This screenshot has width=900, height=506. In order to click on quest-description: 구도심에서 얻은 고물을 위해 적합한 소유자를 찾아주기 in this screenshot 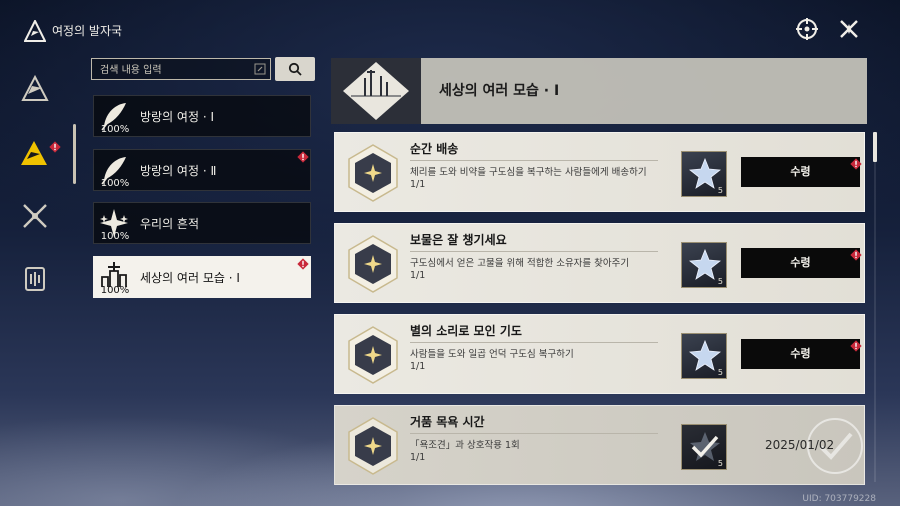, I will do `click(520, 263)`.